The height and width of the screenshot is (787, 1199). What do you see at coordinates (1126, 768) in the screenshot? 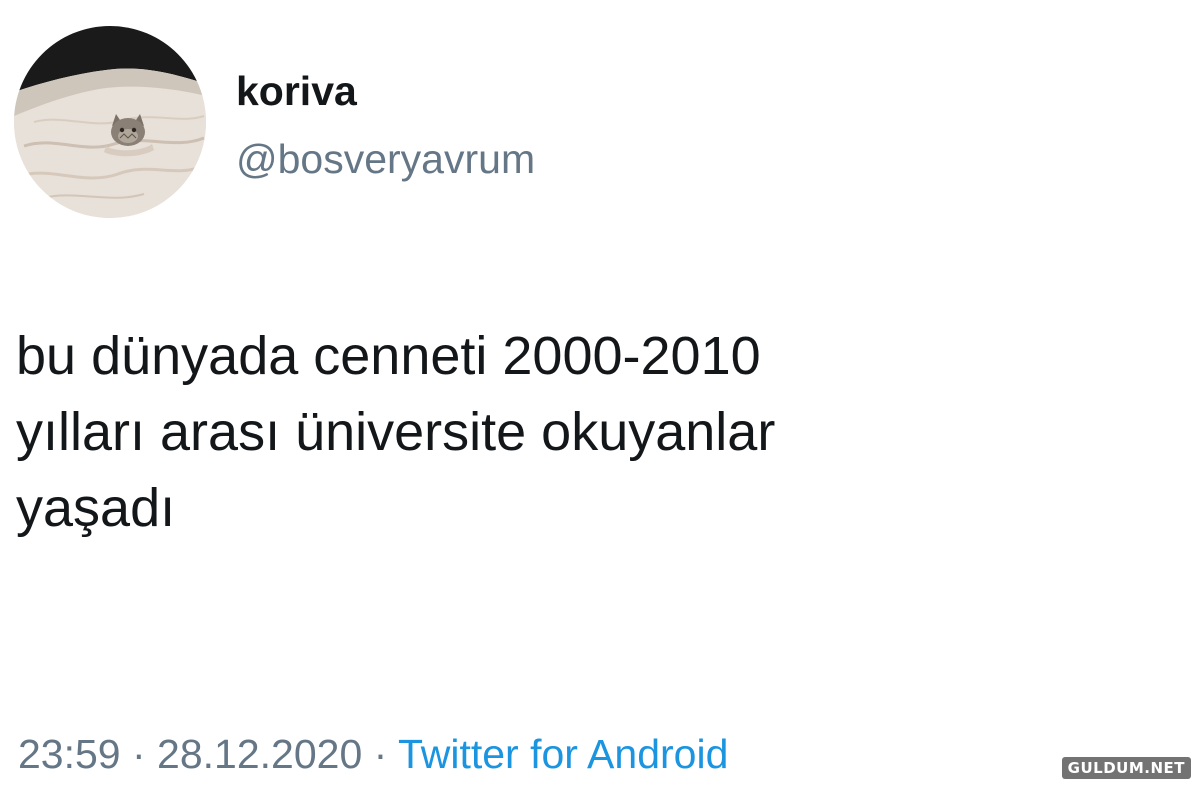
I see `site-watermark: GULDUM.NET` at bounding box center [1126, 768].